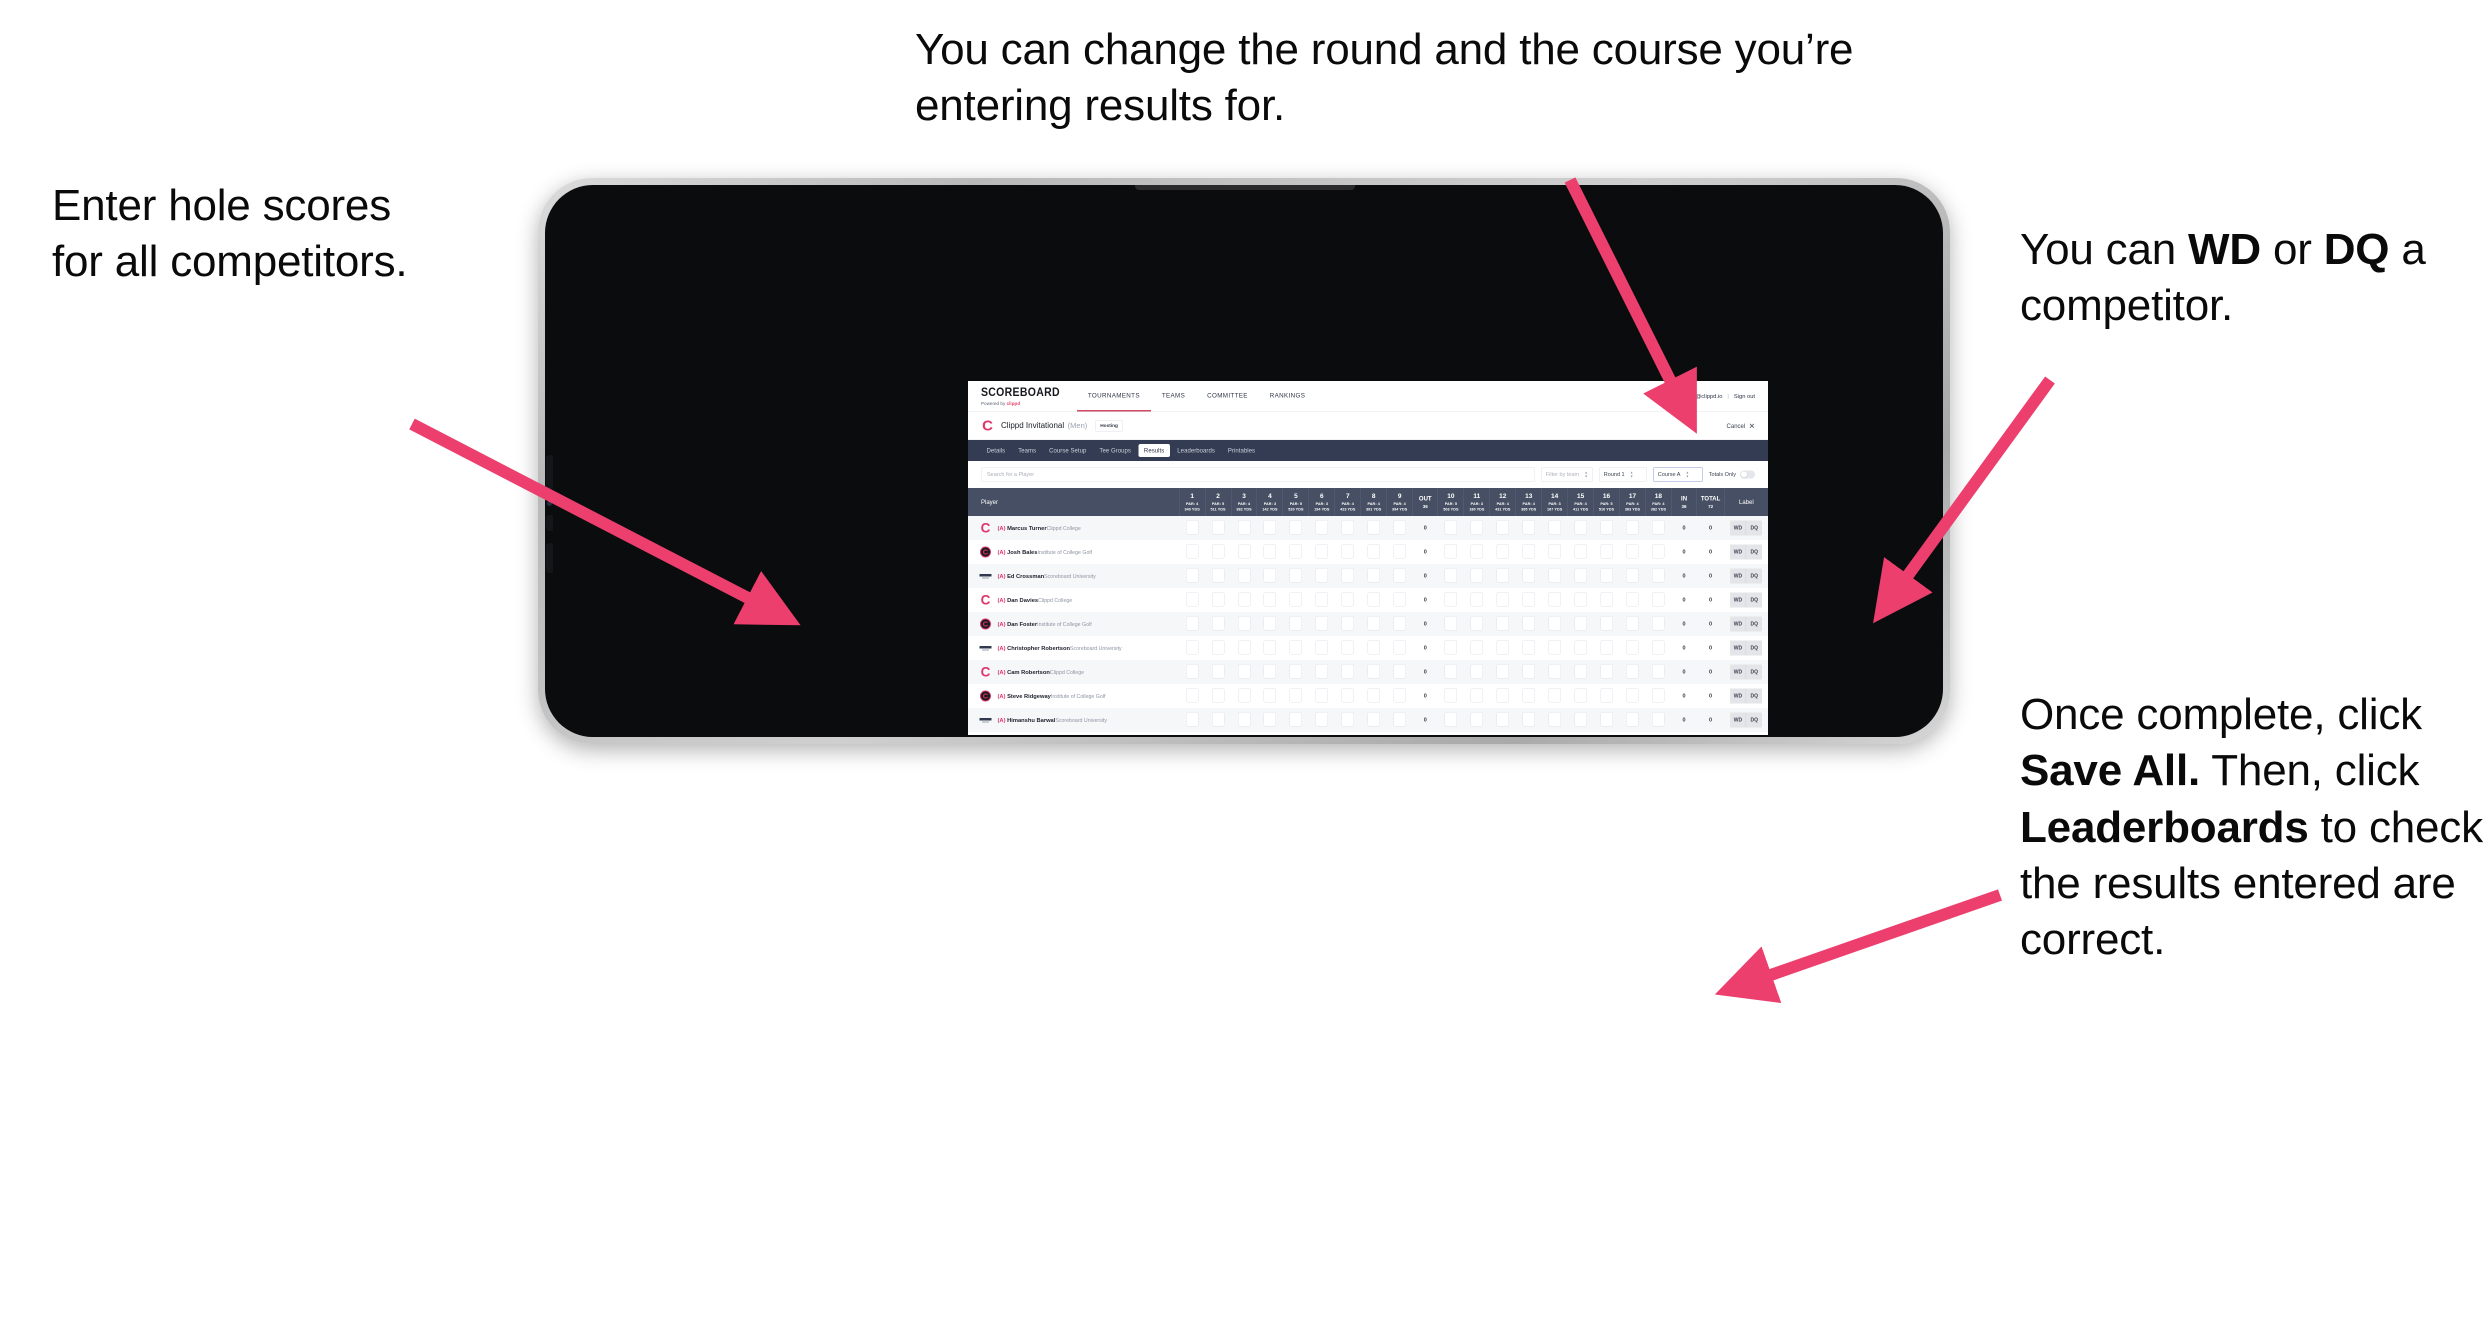 The width and height of the screenshot is (2489, 1339). Describe the element at coordinates (1675, 396) in the screenshot. I see `grid-icon: ▦` at that location.